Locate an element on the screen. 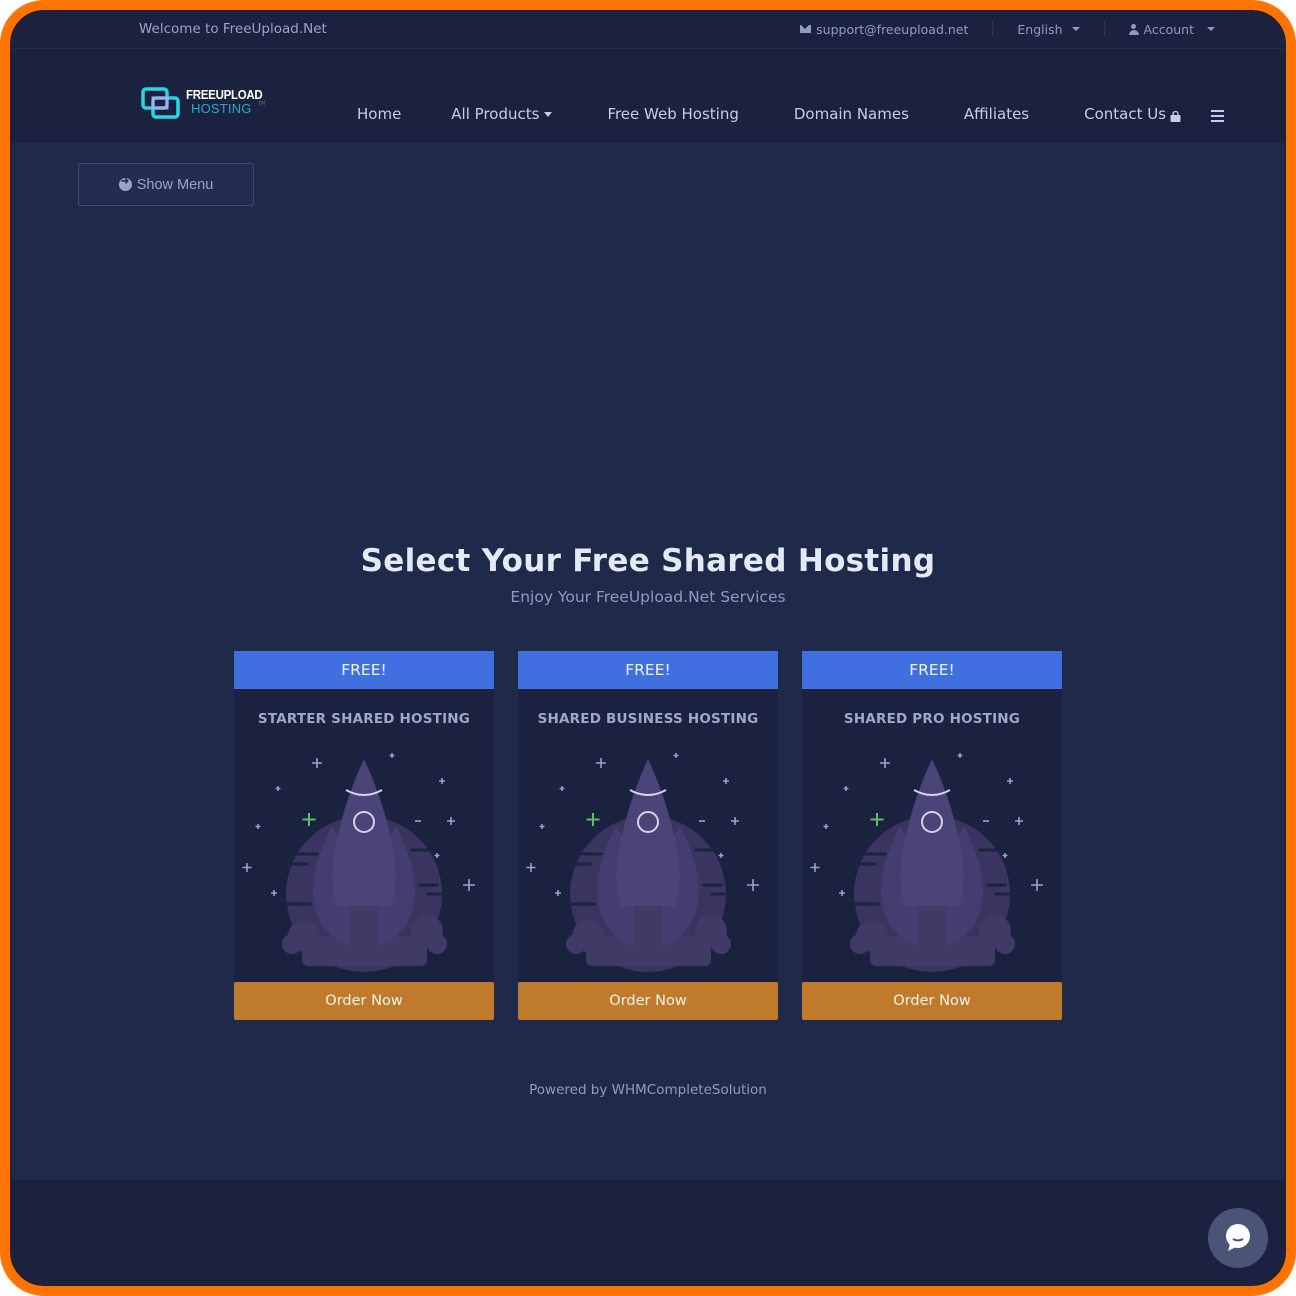  nav-free-web-hosting: Free Web Hosting is located at coordinates (672, 114).